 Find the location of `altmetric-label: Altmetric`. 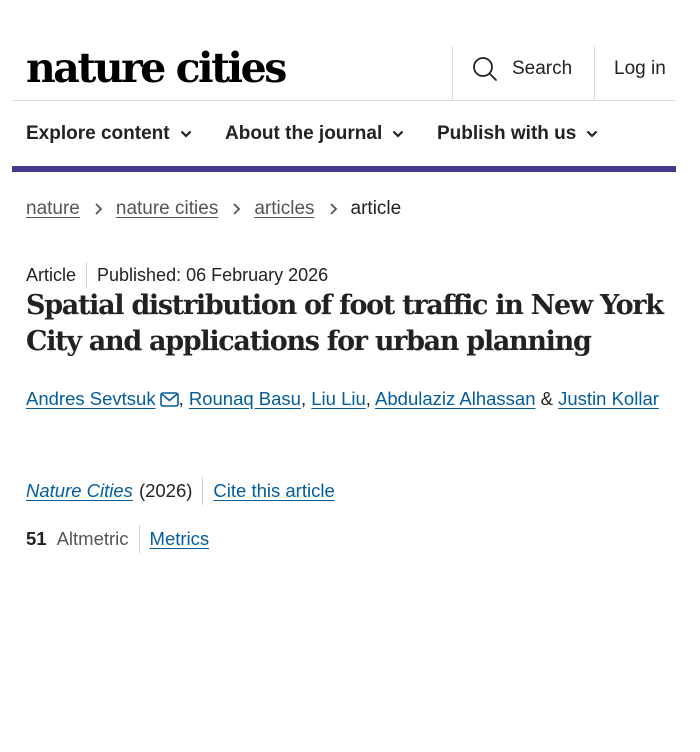

altmetric-label: Altmetric is located at coordinates (98, 539).